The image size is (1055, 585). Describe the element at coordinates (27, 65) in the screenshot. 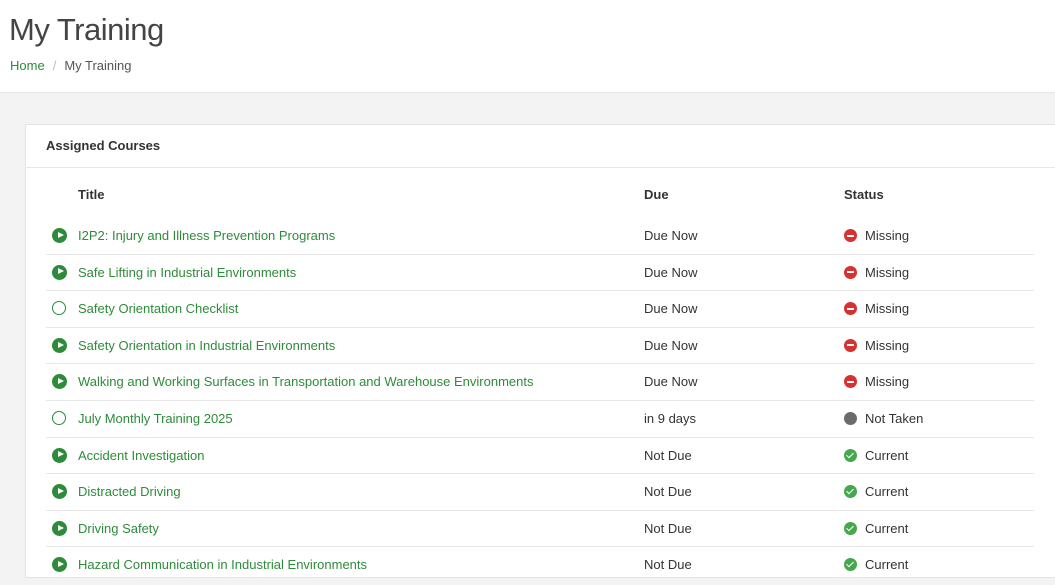

I see `breadcrumb-home-link: Home` at that location.